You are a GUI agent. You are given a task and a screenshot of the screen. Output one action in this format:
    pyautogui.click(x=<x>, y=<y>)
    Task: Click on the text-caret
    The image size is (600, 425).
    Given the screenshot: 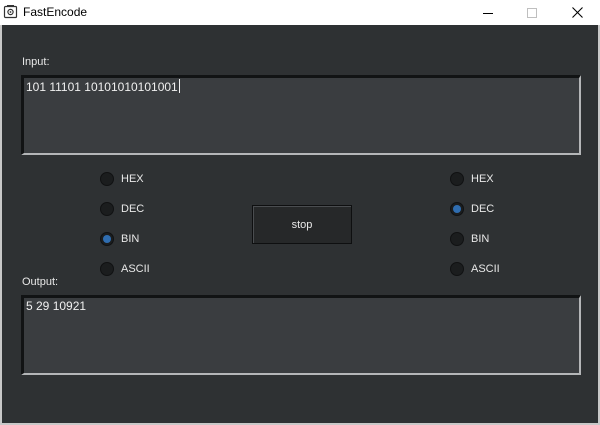 What is the action you would take?
    pyautogui.click(x=179, y=86)
    